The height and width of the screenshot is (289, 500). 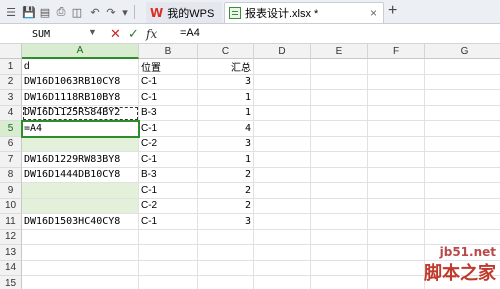 What do you see at coordinates (339, 51) in the screenshot?
I see `column-header-e: E` at bounding box center [339, 51].